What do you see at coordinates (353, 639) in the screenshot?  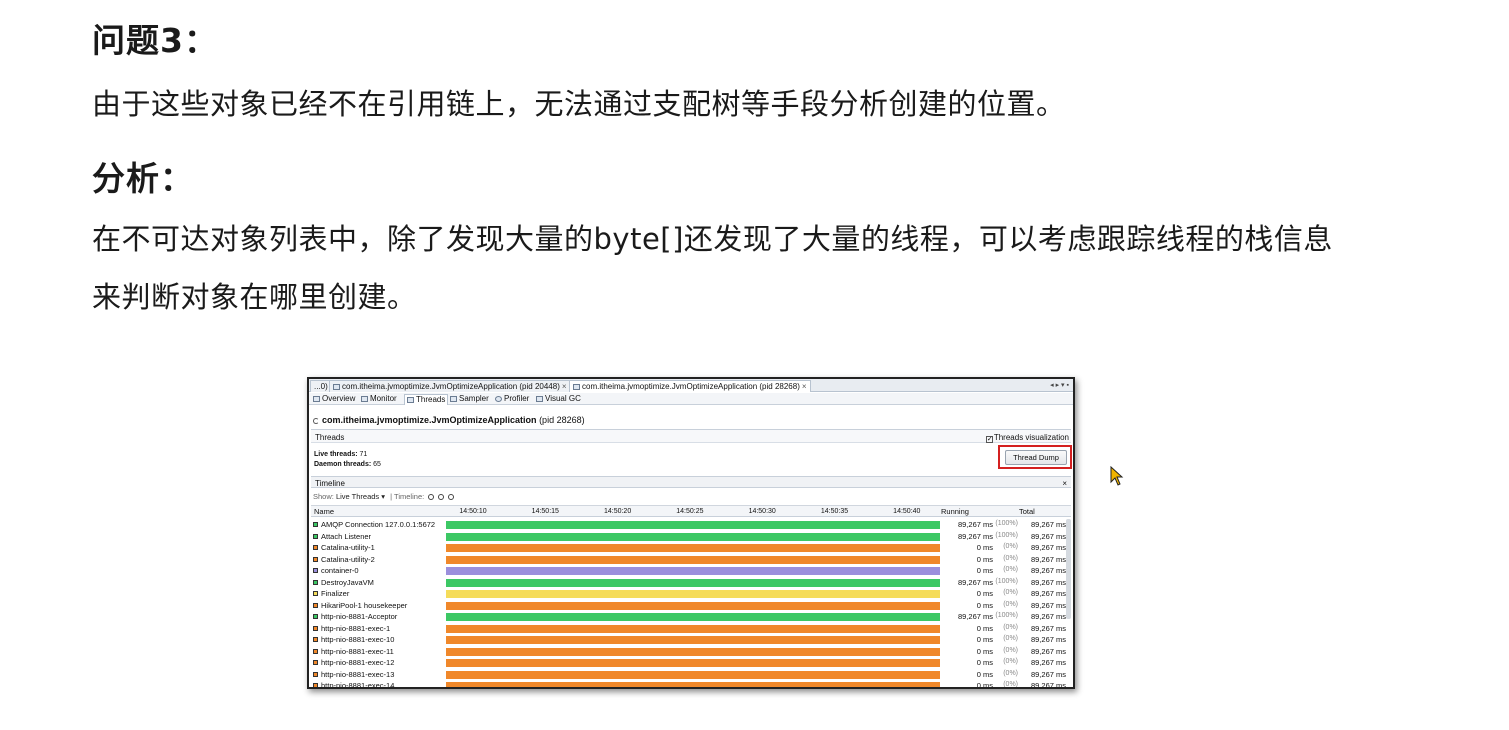 I see `thread-name: http-nio-8881-exec-10` at bounding box center [353, 639].